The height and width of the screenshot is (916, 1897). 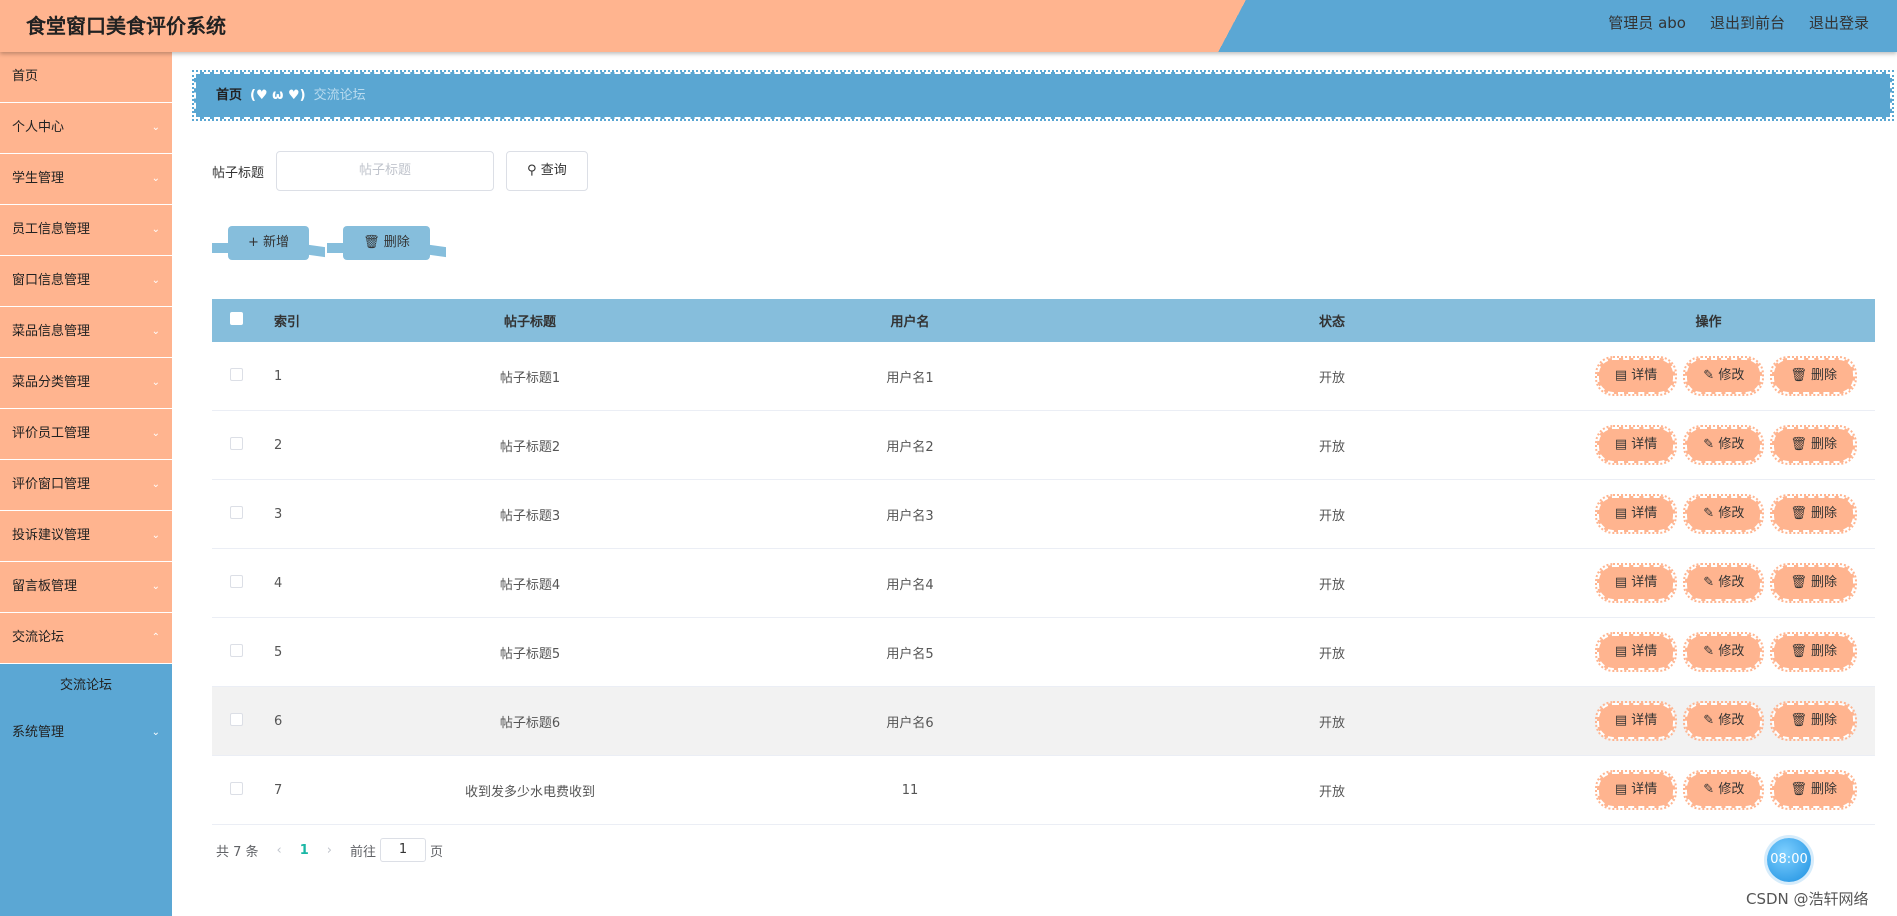 I want to click on next-page-icon: ›, so click(x=329, y=850).